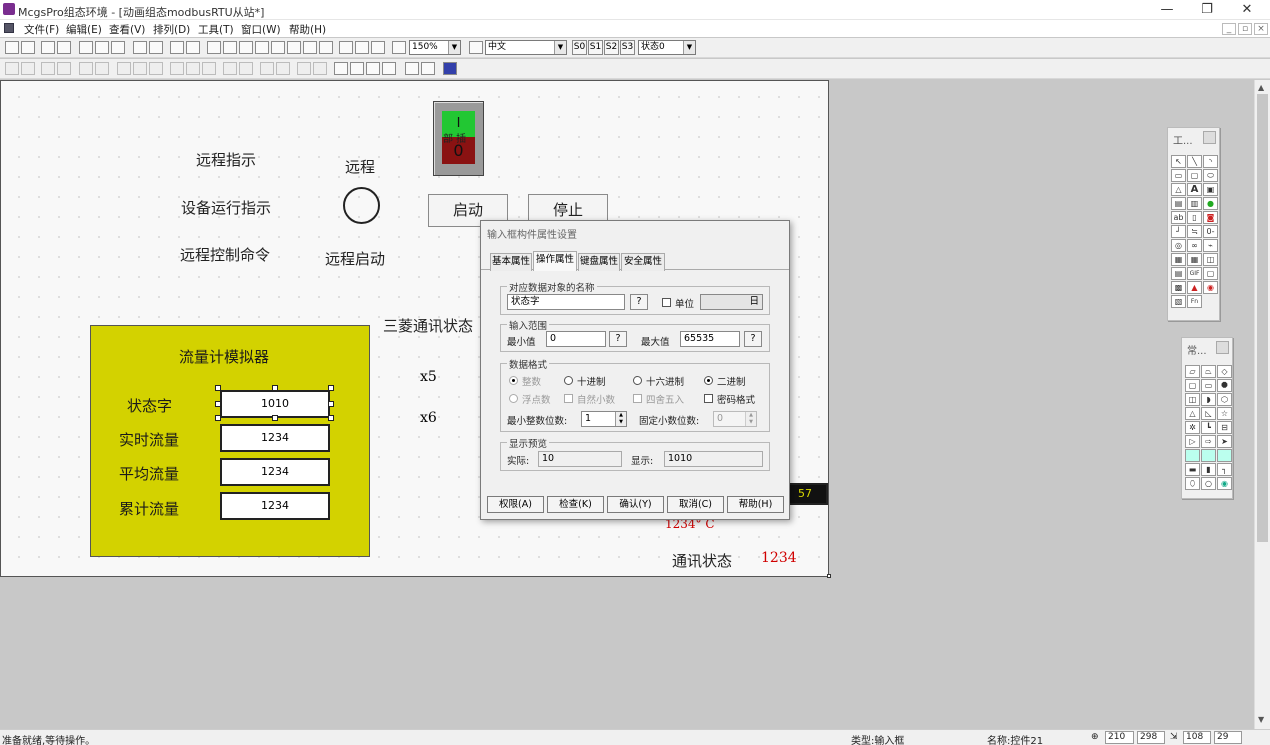  I want to click on tab-operation: 操作属性, so click(555, 261).